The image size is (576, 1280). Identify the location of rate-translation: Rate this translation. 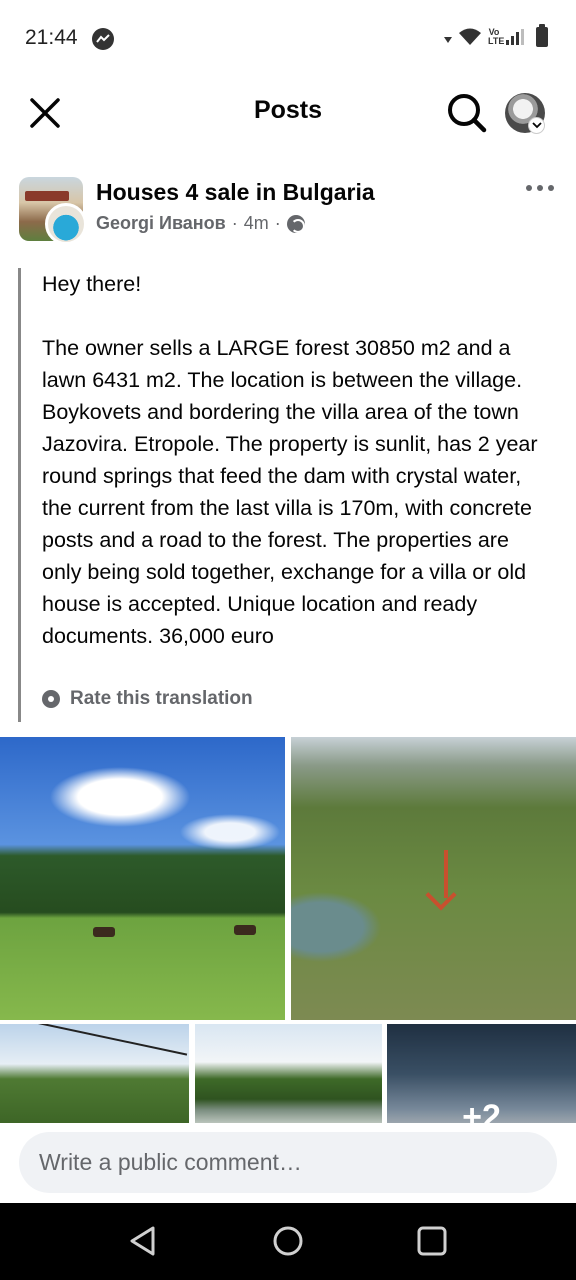
(147, 699).